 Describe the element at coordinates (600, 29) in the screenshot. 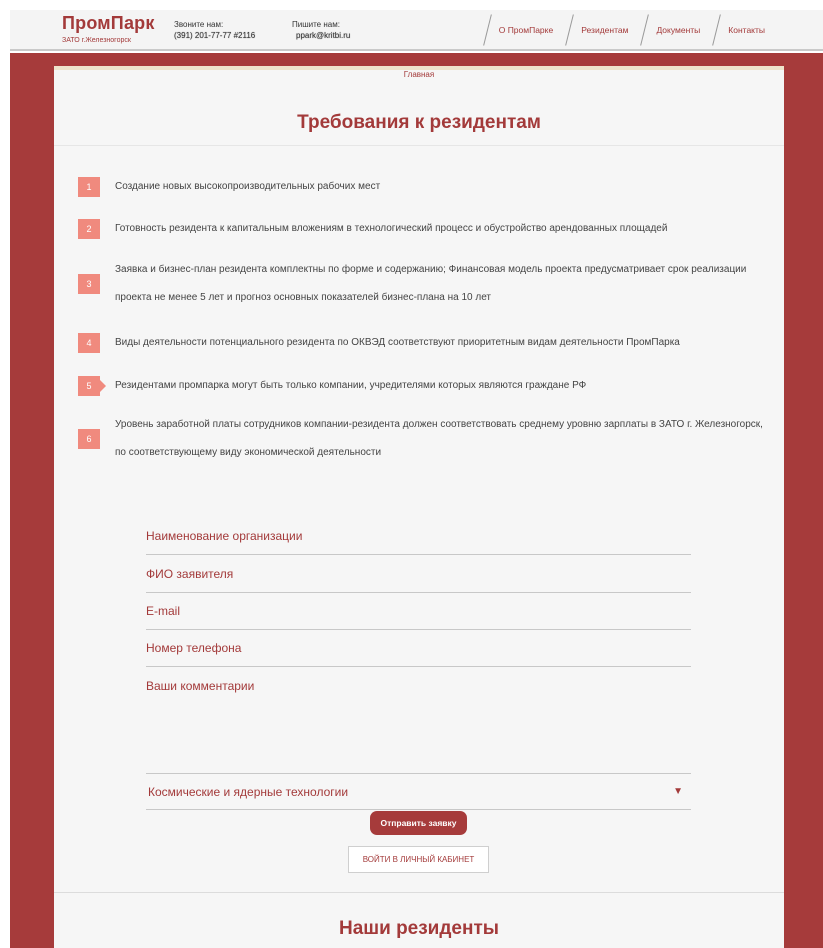

I see `nav-item-residents: Резидентам` at that location.